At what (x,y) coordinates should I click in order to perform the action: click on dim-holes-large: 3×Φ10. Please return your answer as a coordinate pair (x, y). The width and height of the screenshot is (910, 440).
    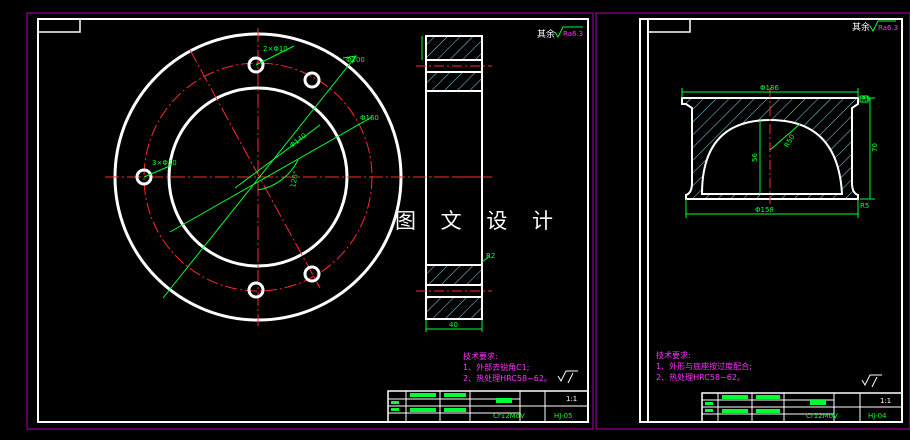
    Looking at the image, I should click on (164, 163).